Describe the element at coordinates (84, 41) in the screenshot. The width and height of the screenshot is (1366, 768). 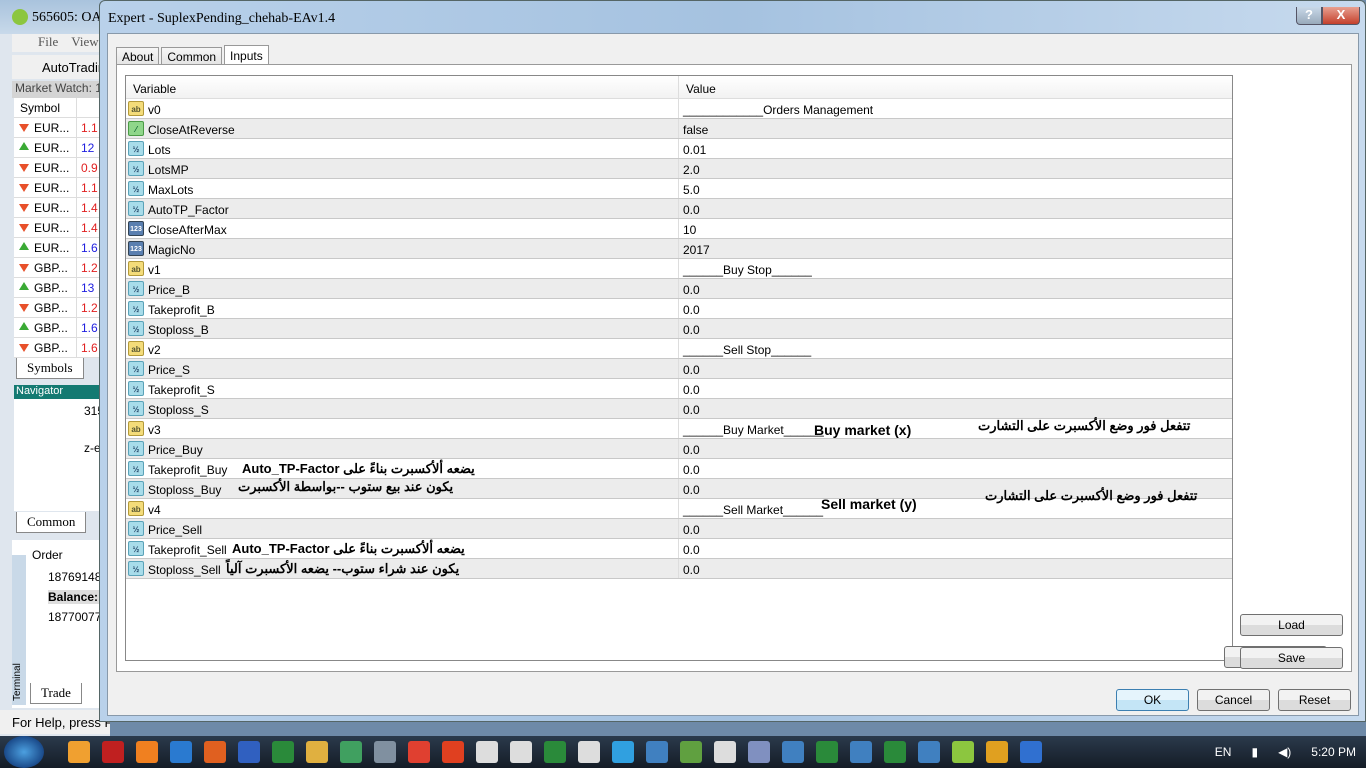
I see `menu-view: View` at that location.